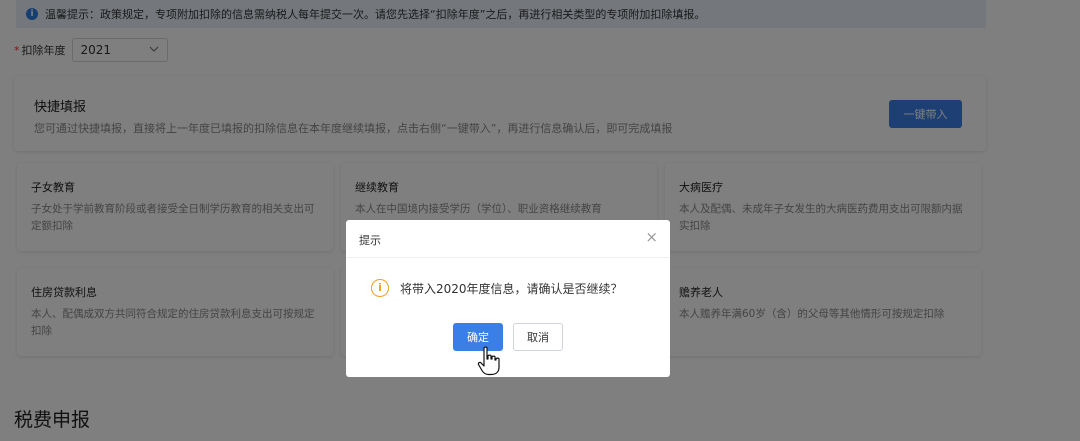 This screenshot has height=441, width=1080. What do you see at coordinates (380, 288) in the screenshot?
I see `warning-icon: i` at bounding box center [380, 288].